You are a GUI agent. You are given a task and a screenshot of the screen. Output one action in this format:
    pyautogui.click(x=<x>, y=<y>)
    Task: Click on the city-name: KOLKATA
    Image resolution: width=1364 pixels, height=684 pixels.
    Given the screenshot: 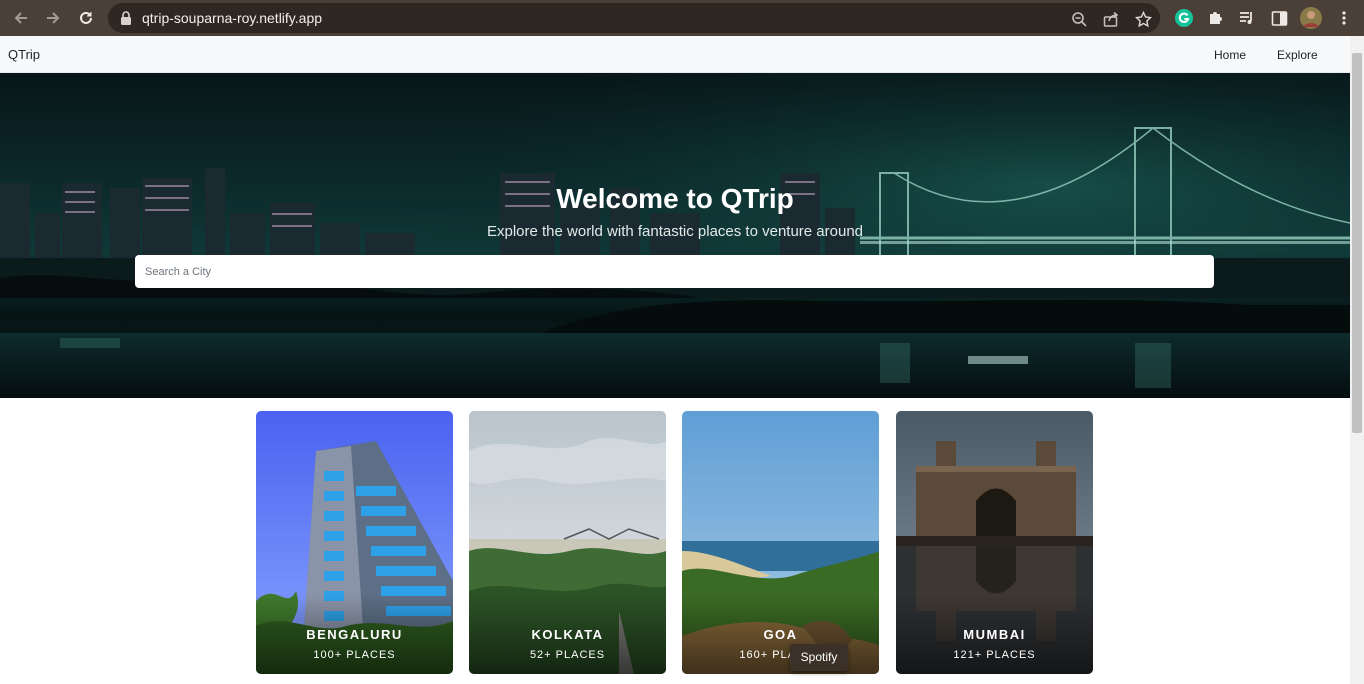 What is the action you would take?
    pyautogui.click(x=567, y=634)
    